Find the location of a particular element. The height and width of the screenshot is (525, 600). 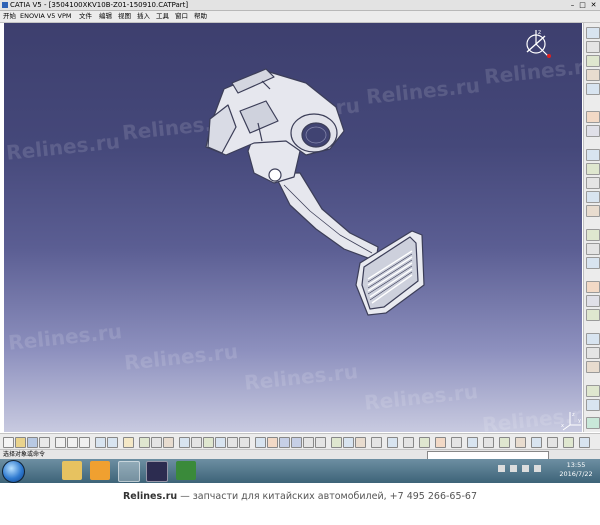

draft-icon is located at coordinates (593, 183).